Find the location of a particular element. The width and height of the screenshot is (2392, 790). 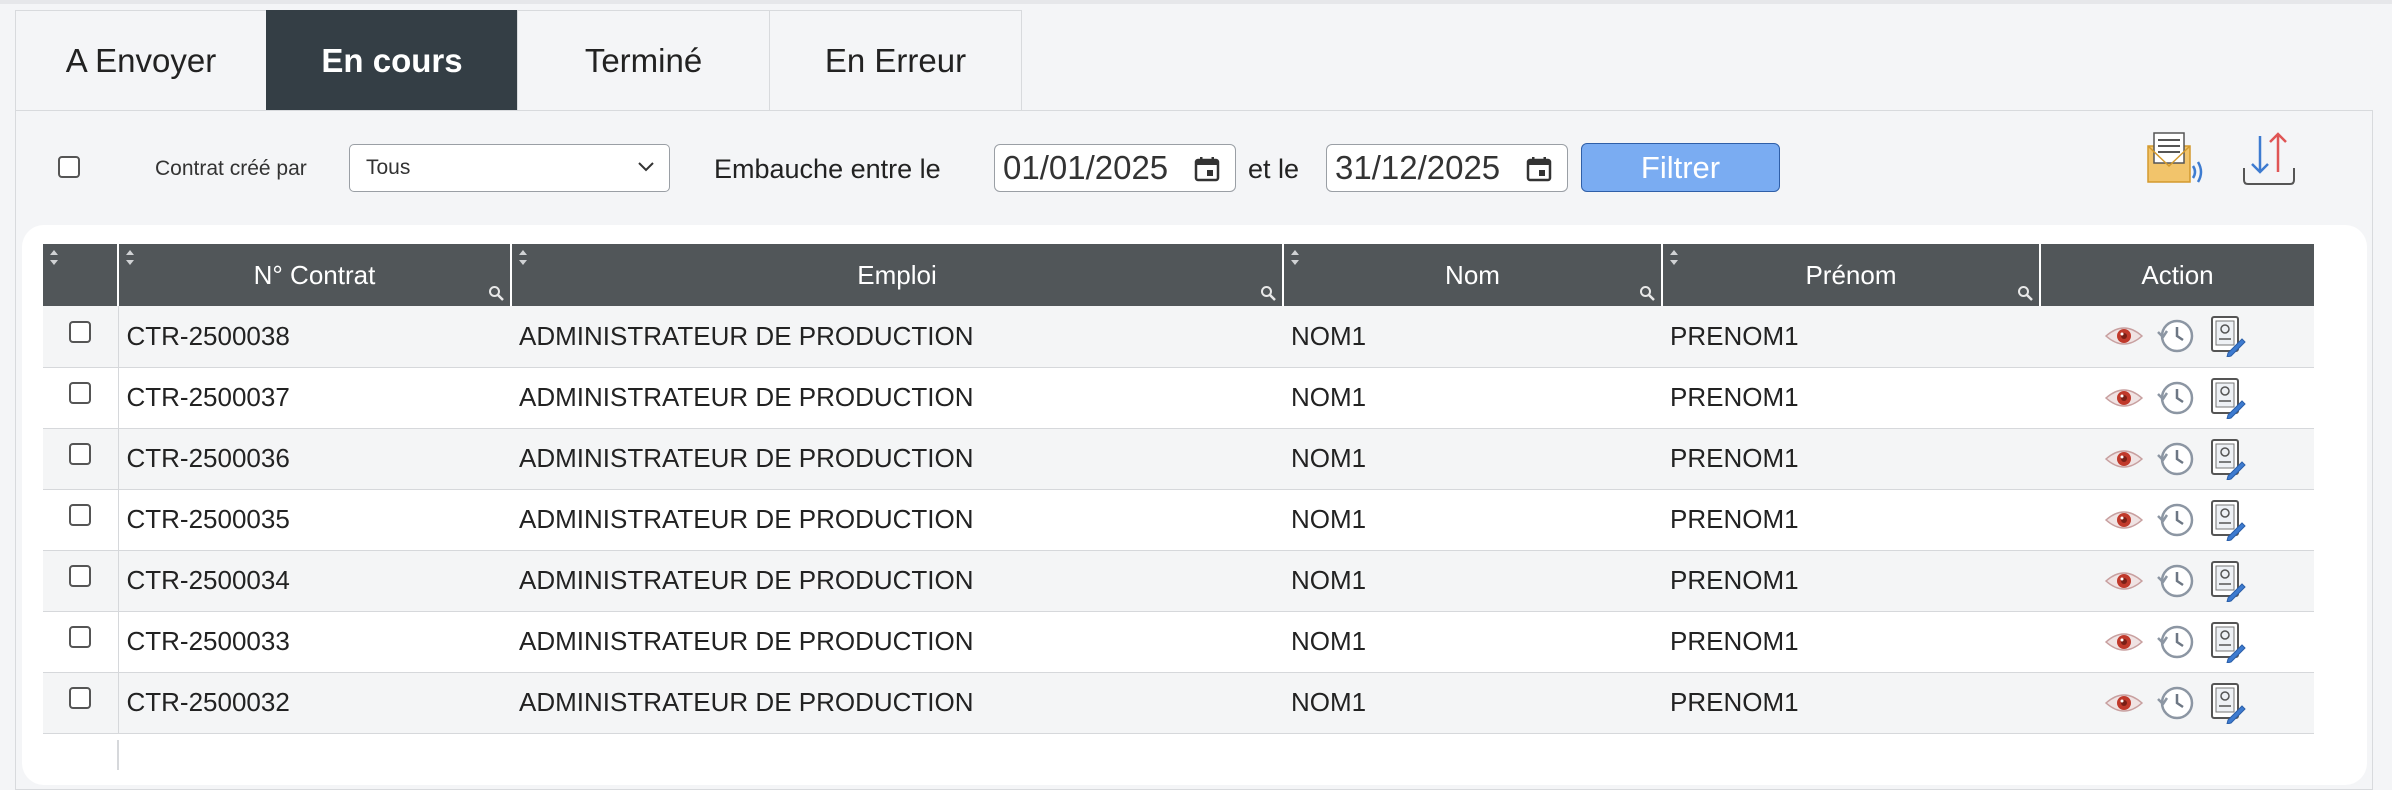

date-from-field: 01/01/2025 is located at coordinates (1115, 168).